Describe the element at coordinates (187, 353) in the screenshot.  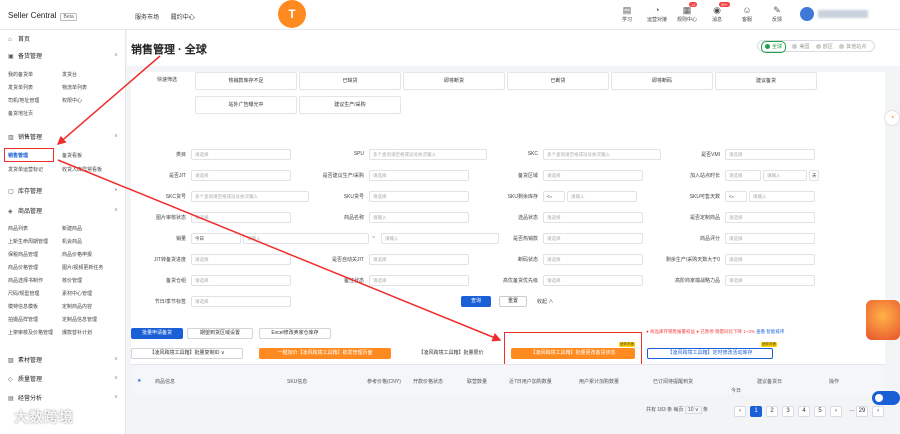
I see `copy-id-dropdown: 【凌风跨境工具箱】批量复制ID ∨` at that location.